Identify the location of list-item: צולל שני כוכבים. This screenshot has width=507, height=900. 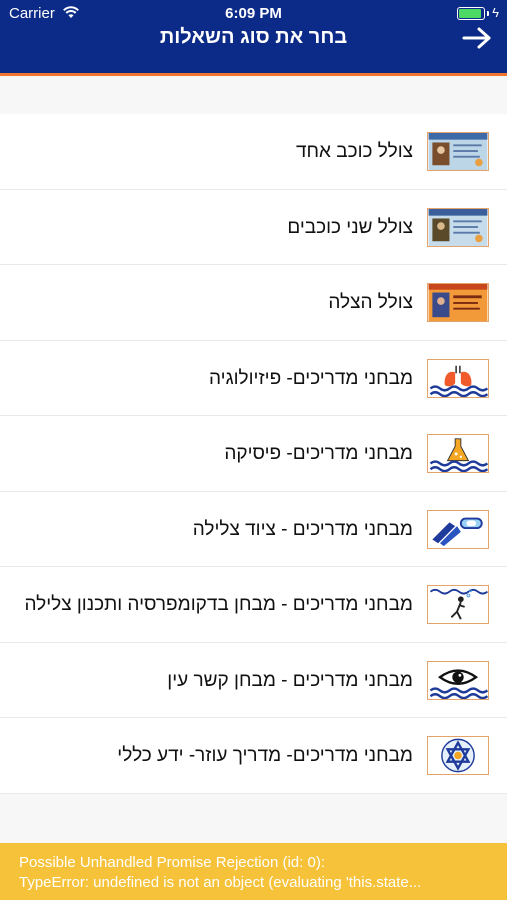
(253, 227).